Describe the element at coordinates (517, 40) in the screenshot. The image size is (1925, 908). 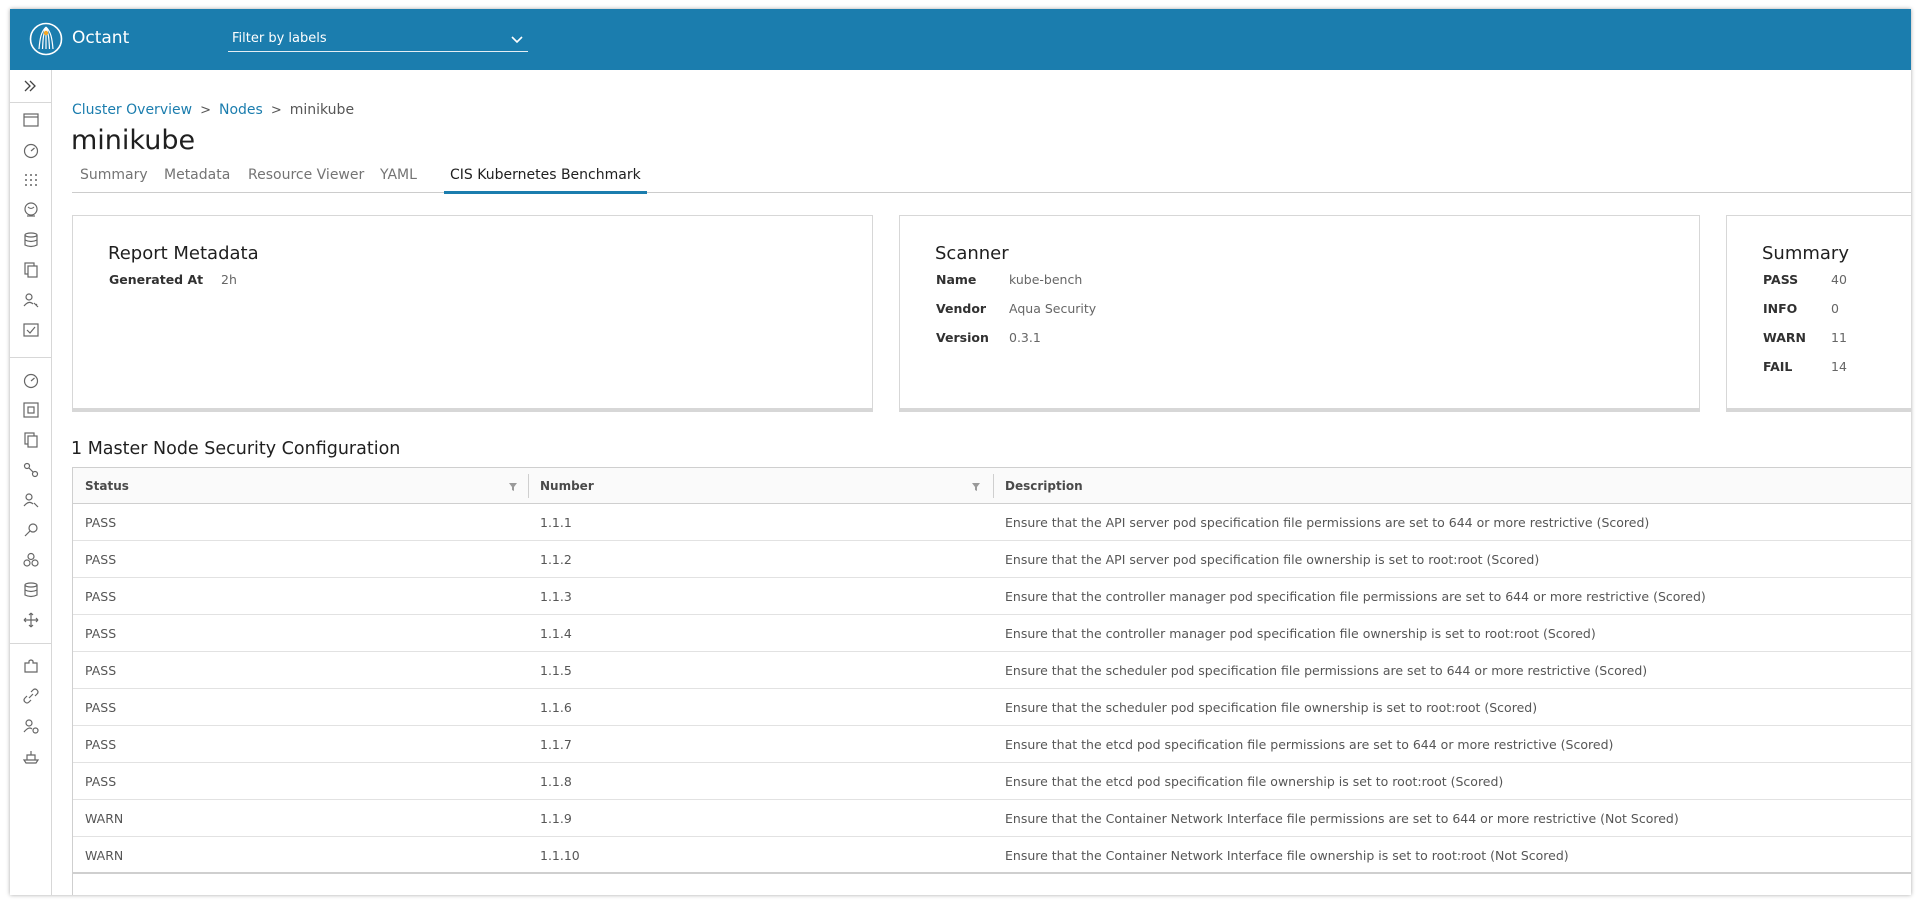
I see `chevron-down-icon` at that location.